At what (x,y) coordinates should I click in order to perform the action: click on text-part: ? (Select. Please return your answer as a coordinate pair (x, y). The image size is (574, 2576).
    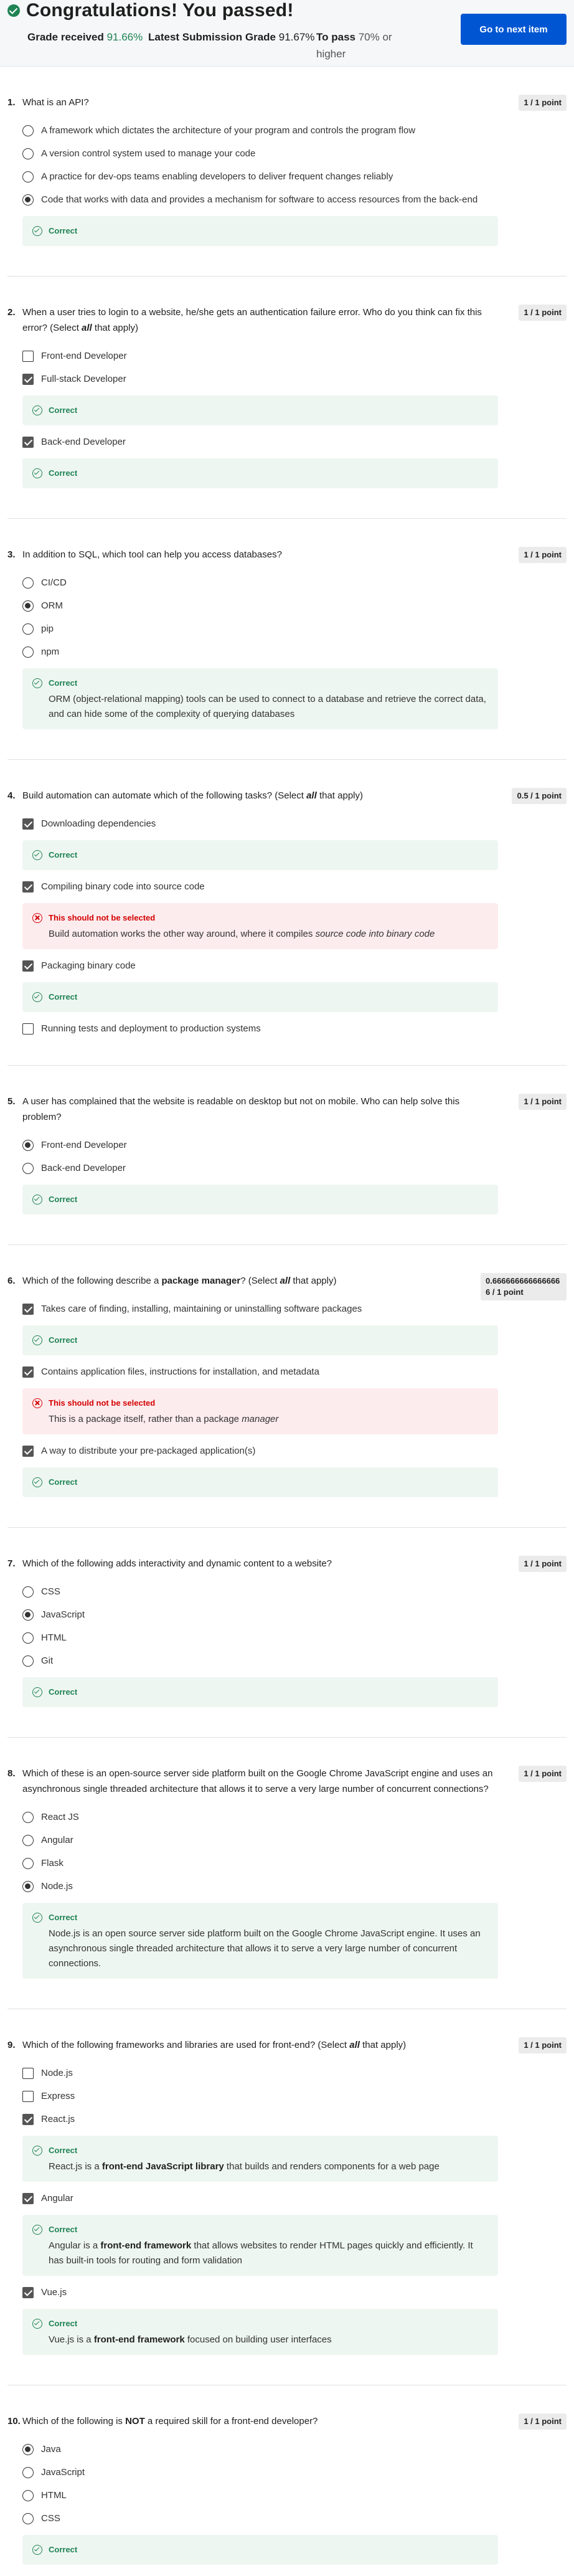
    Looking at the image, I should click on (260, 1281).